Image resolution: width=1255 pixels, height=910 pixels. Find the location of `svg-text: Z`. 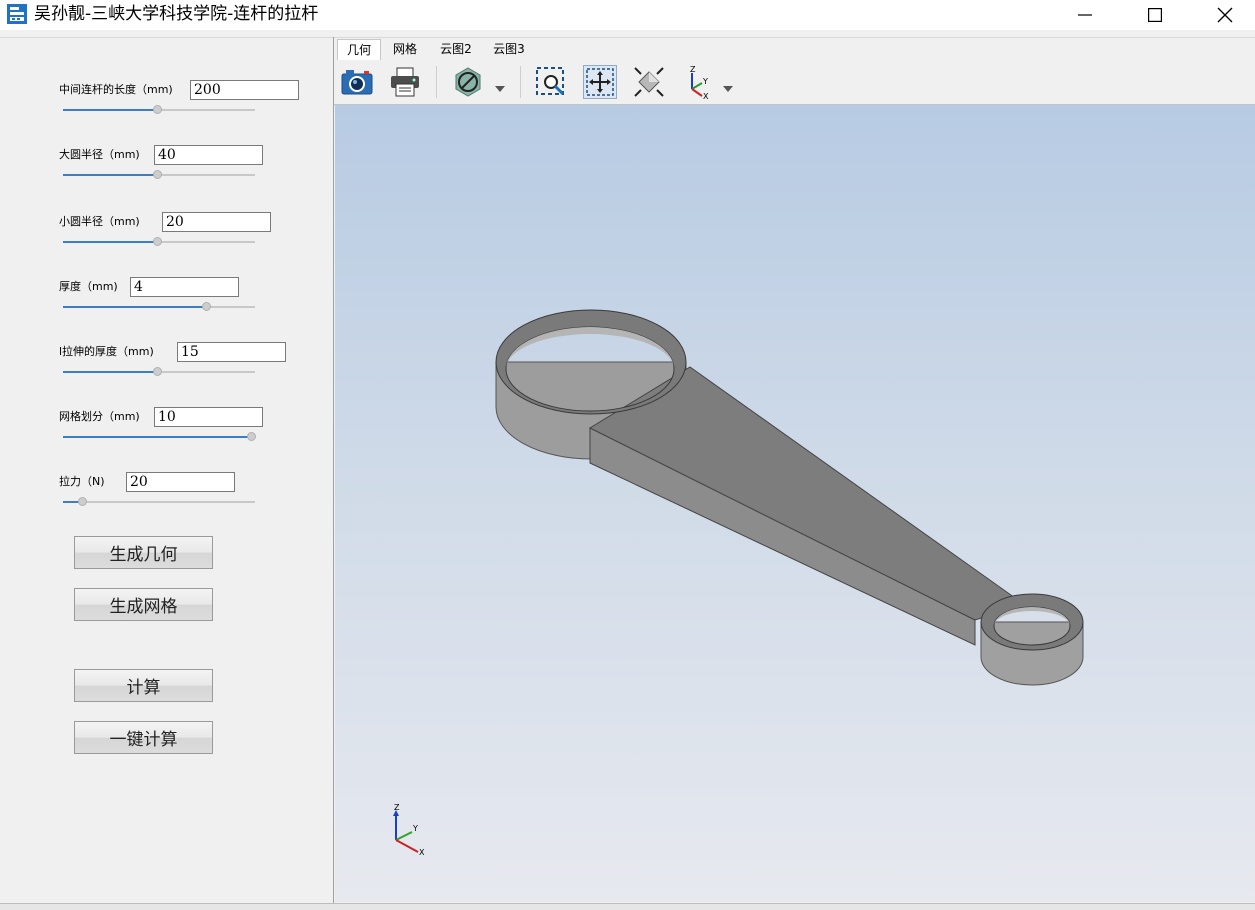

svg-text: Z is located at coordinates (693, 69).